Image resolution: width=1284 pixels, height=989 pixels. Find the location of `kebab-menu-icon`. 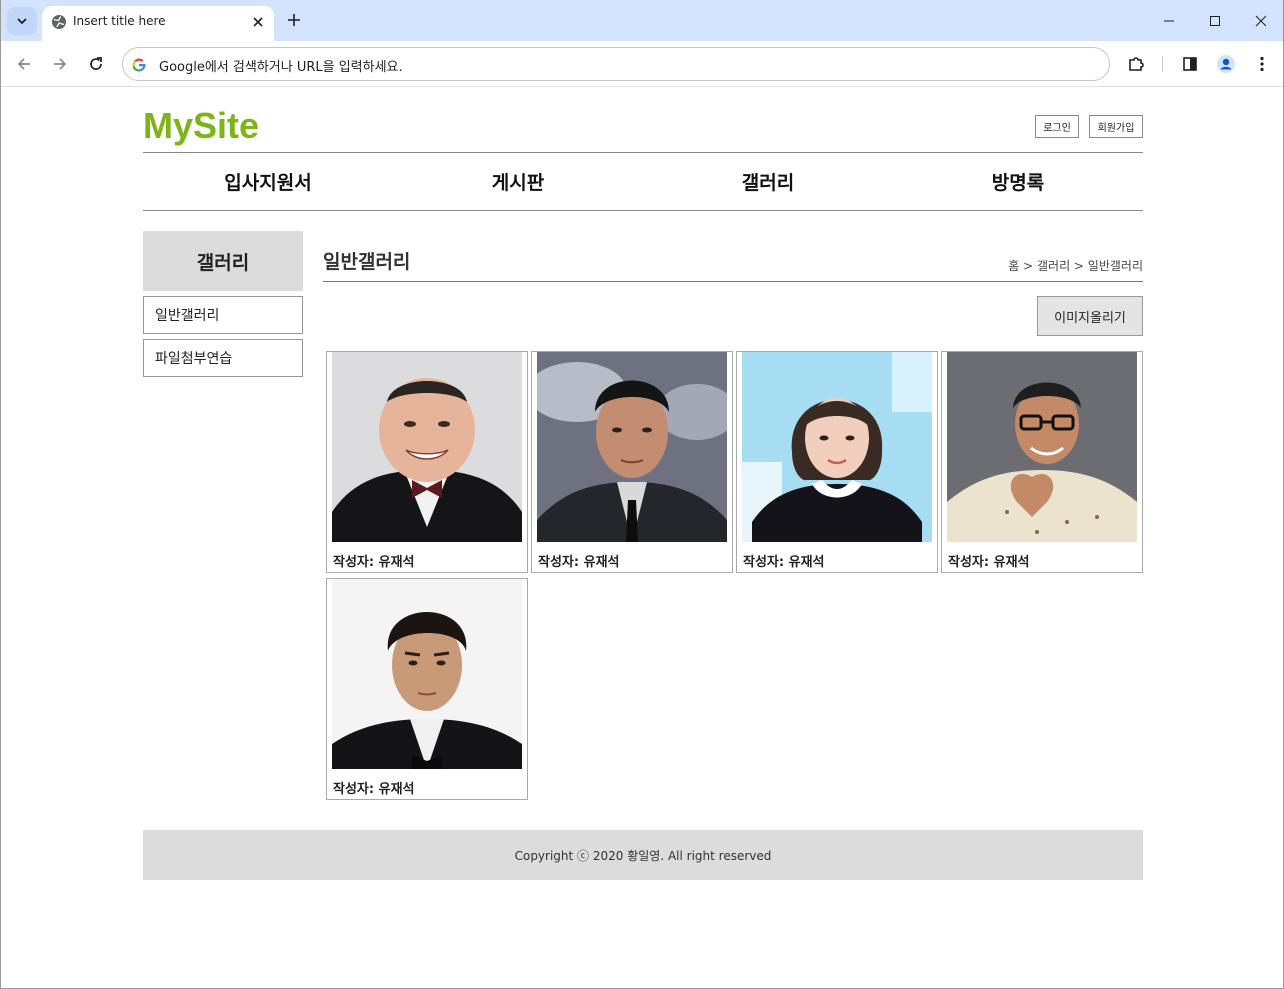

kebab-menu-icon is located at coordinates (1262, 64).